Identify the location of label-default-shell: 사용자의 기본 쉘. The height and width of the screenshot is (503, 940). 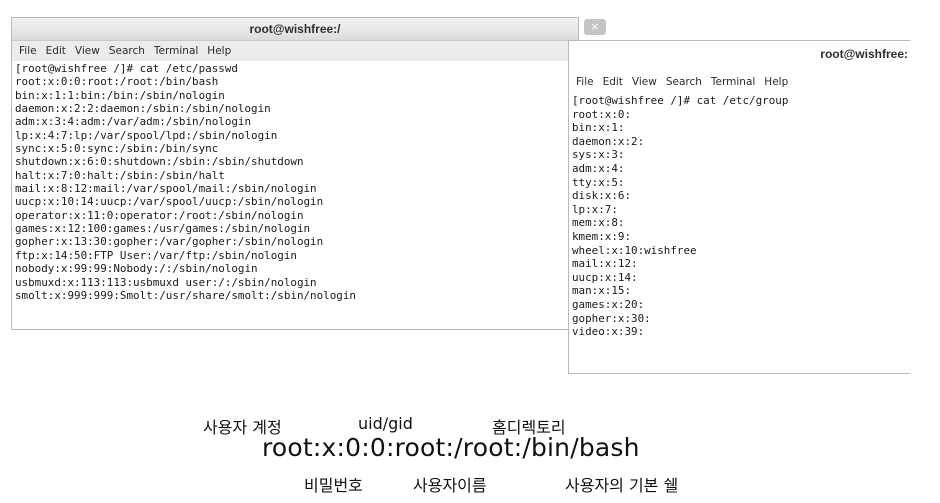
(622, 485).